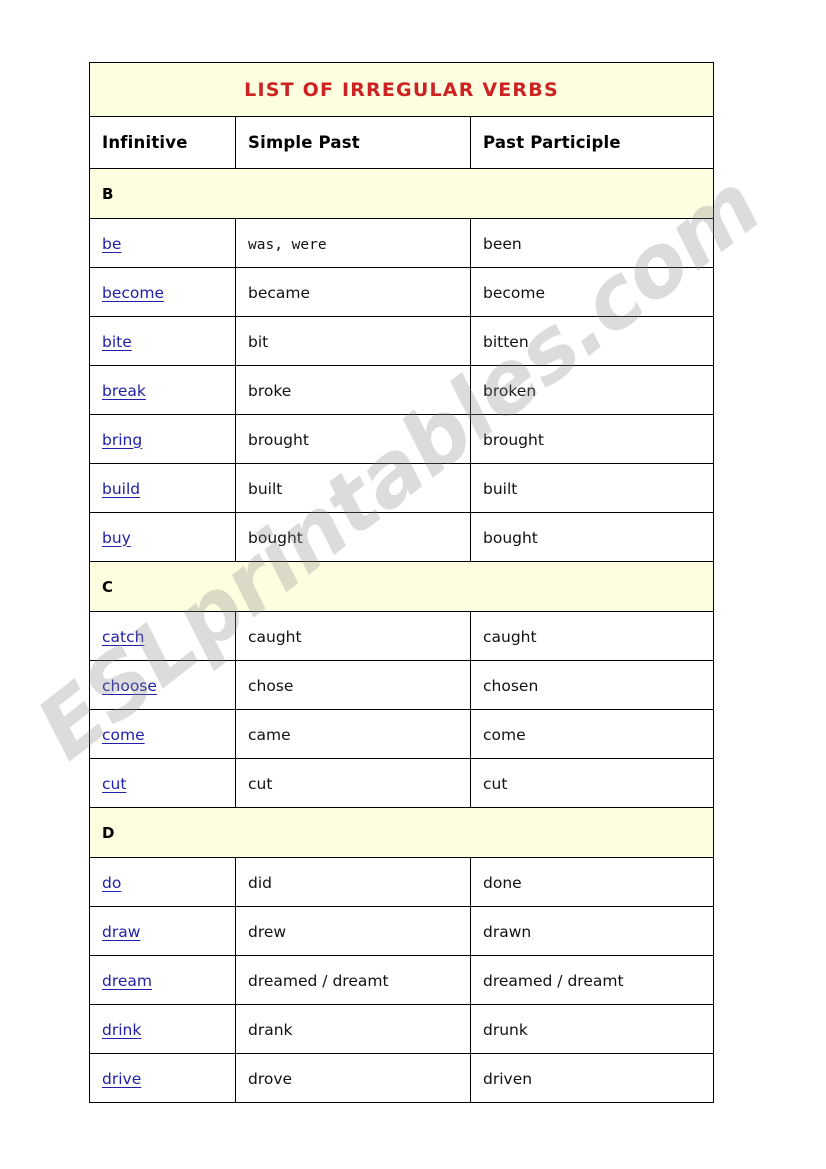 The width and height of the screenshot is (826, 1169). Describe the element at coordinates (123, 735) in the screenshot. I see `verb-link: come` at that location.